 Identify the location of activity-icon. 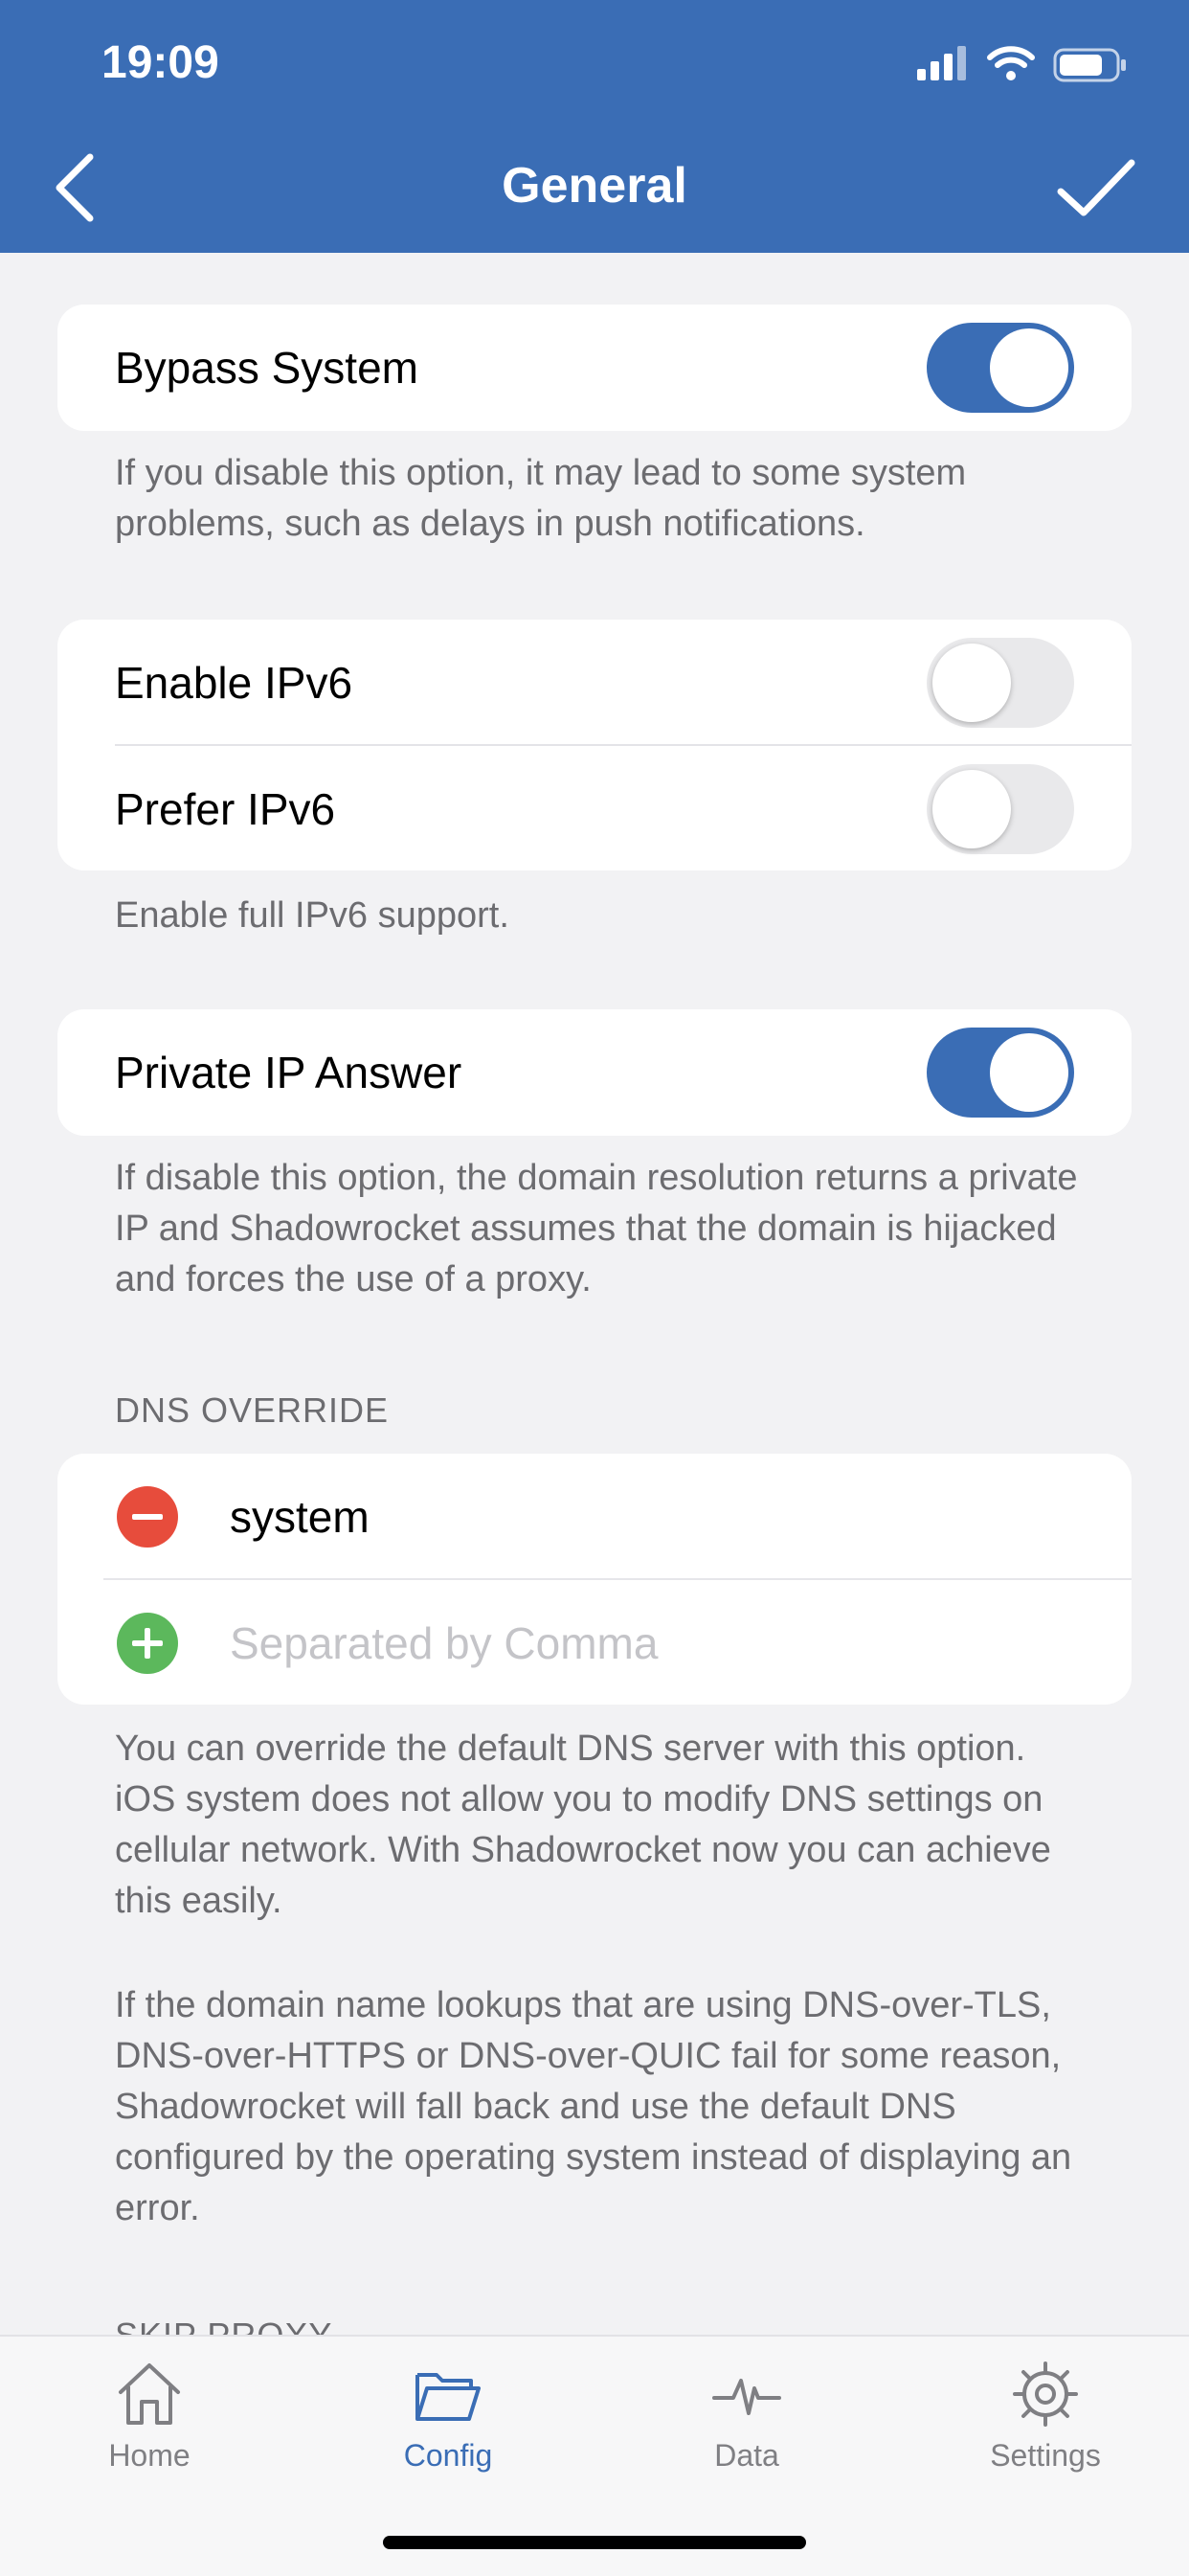
(746, 2397).